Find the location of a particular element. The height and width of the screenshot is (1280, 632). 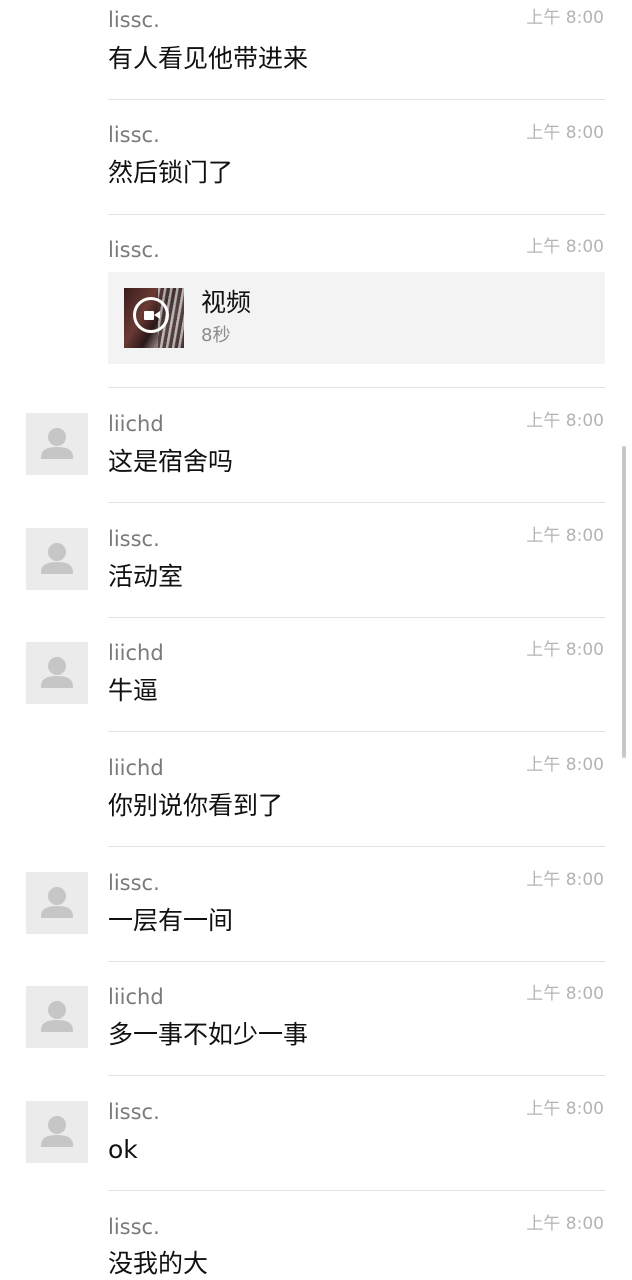

message-text: 一层有一间 is located at coordinates (171, 920).